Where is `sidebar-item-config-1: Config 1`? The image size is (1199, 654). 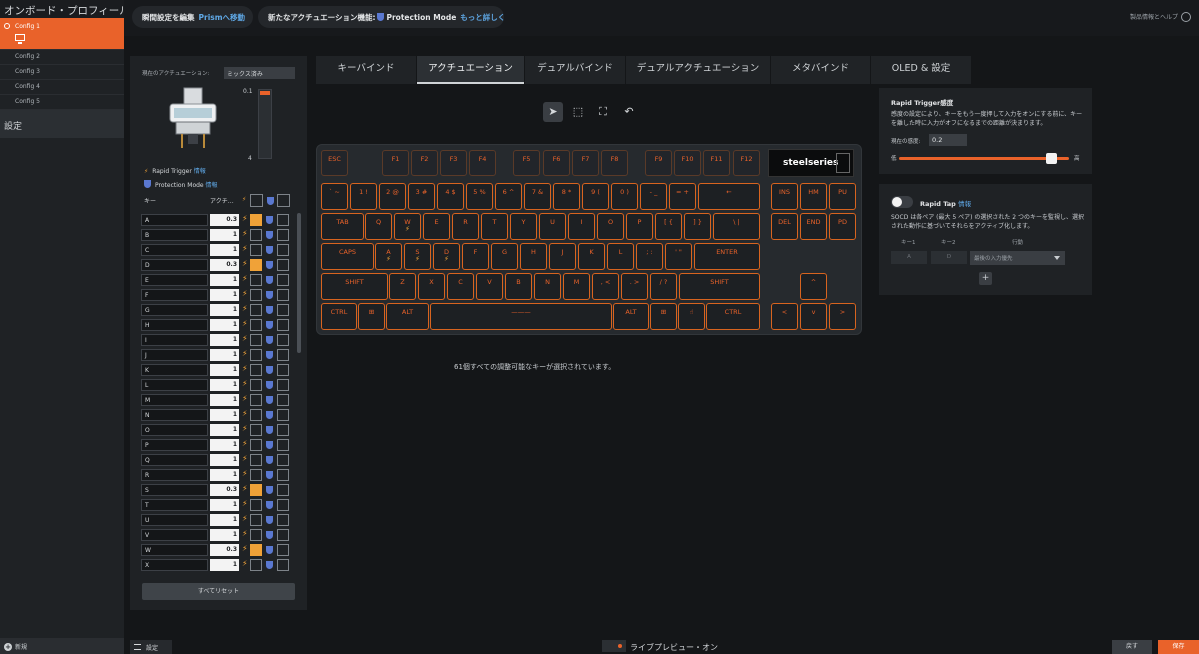
sidebar-item-config-1: Config 1 is located at coordinates (62, 34).